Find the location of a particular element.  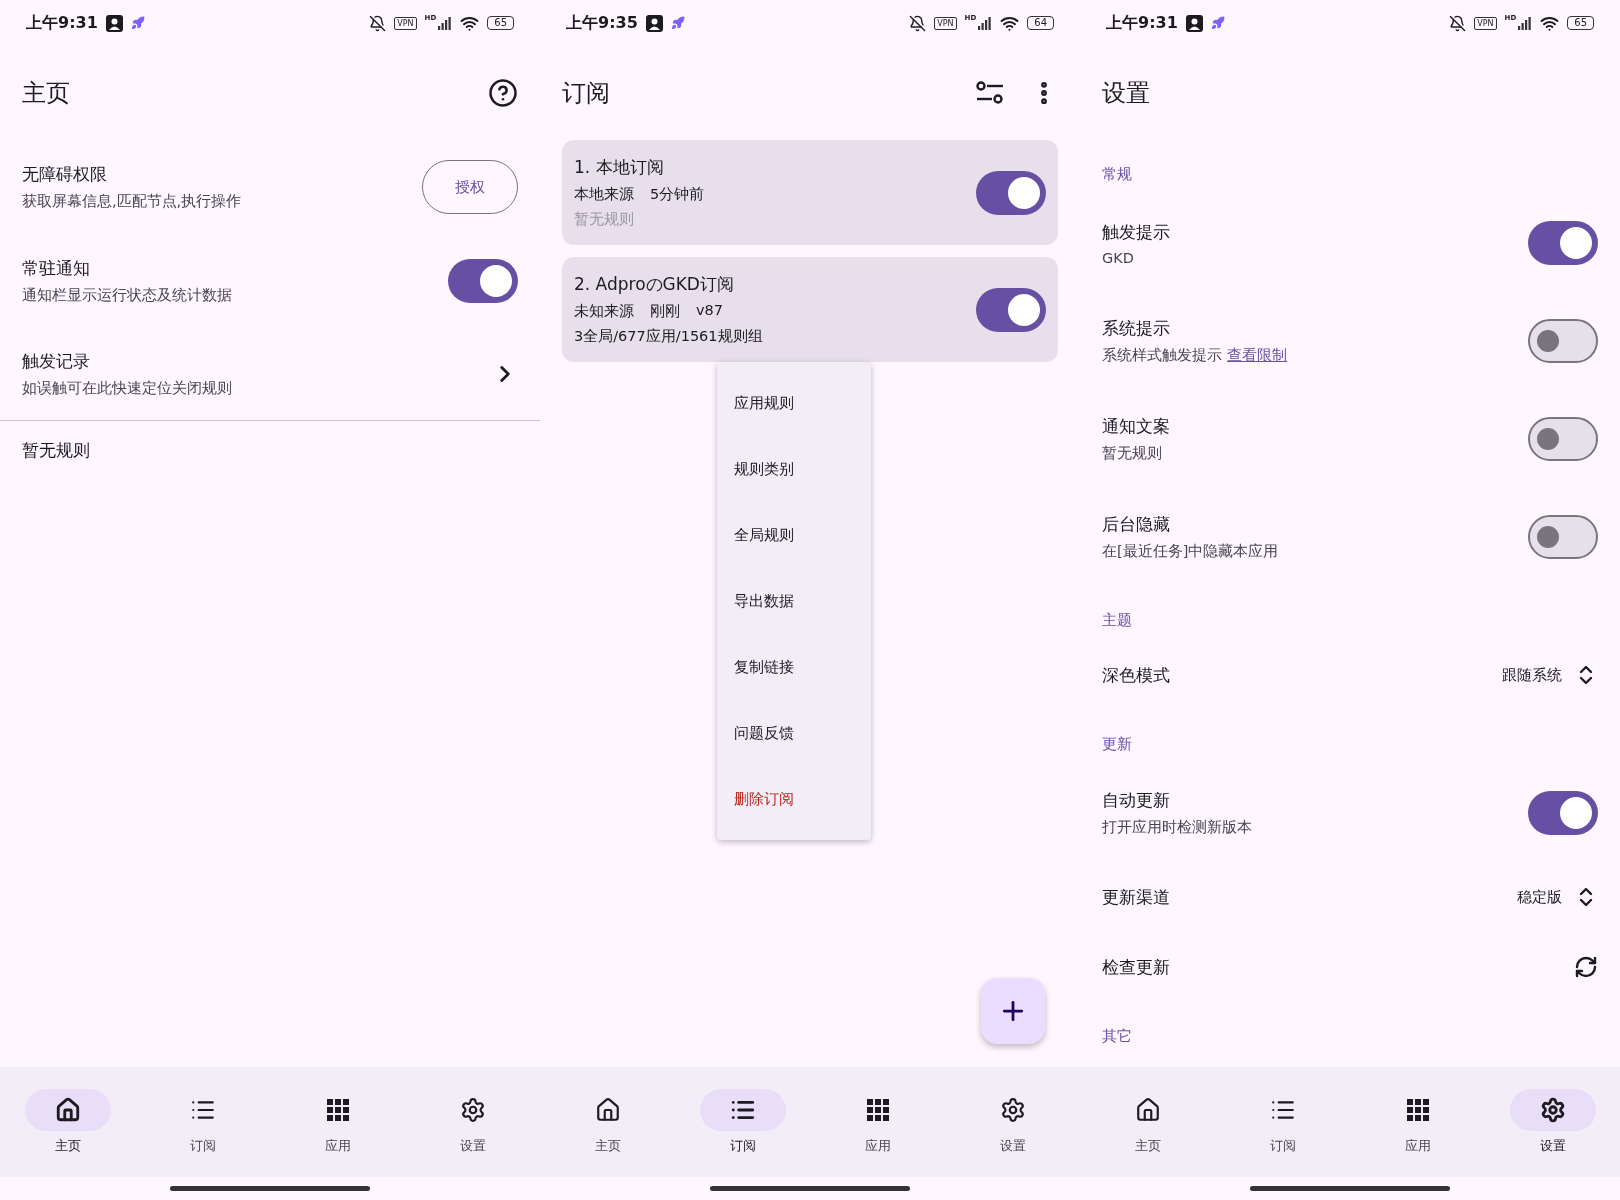

row-title: 常驻通知 is located at coordinates (56, 268).